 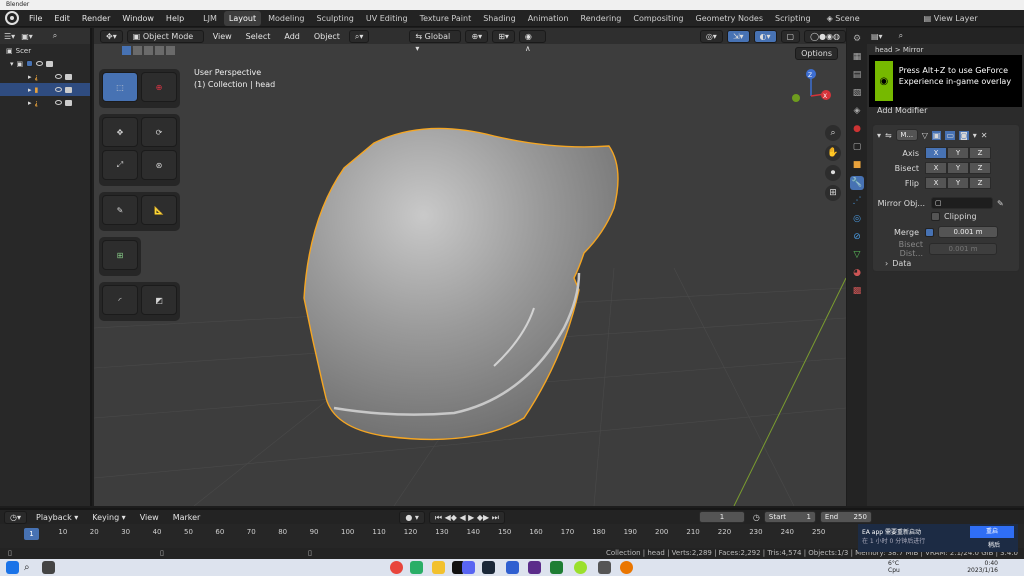 I want to click on menu-timeline-view: View, so click(x=149, y=517).